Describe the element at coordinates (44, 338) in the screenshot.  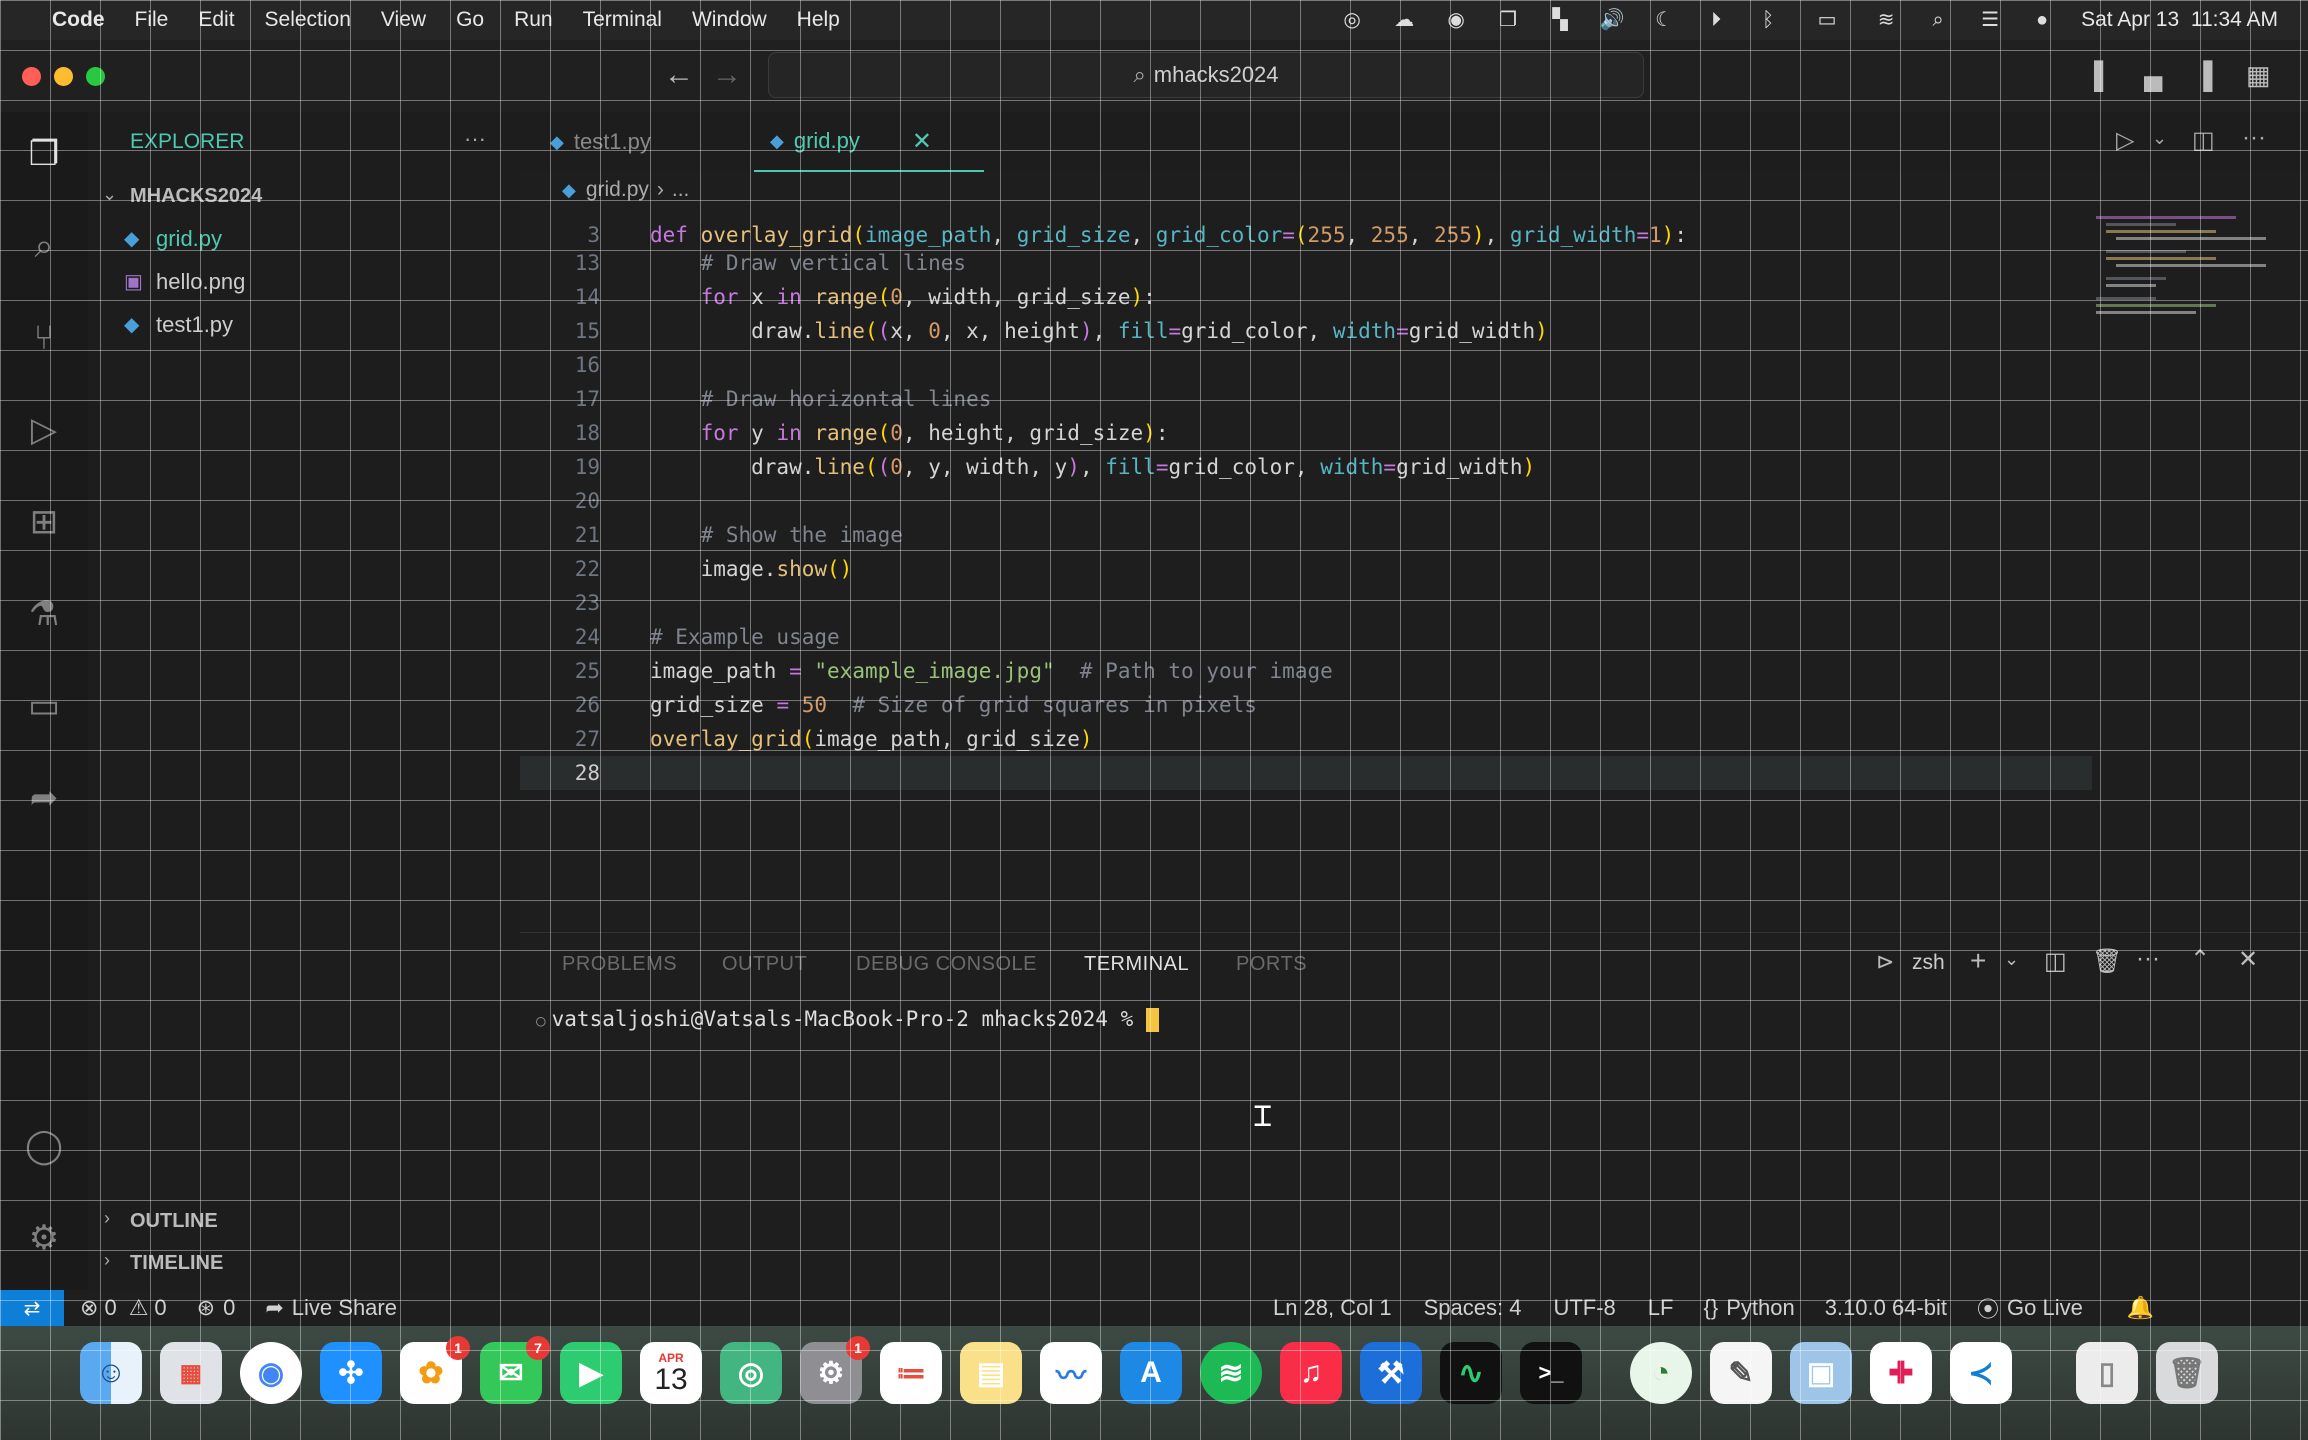
I see `source-control-icon: ⑂` at that location.